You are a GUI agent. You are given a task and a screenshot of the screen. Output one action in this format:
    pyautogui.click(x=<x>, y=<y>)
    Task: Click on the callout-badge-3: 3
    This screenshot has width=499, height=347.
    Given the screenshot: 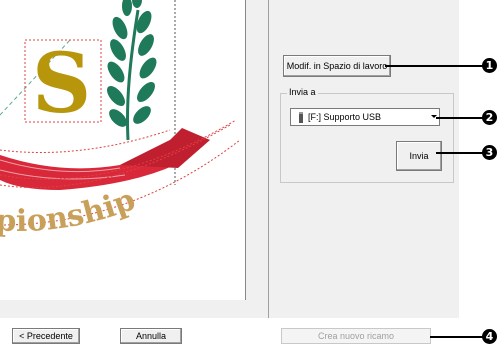 What is the action you would take?
    pyautogui.click(x=489, y=152)
    